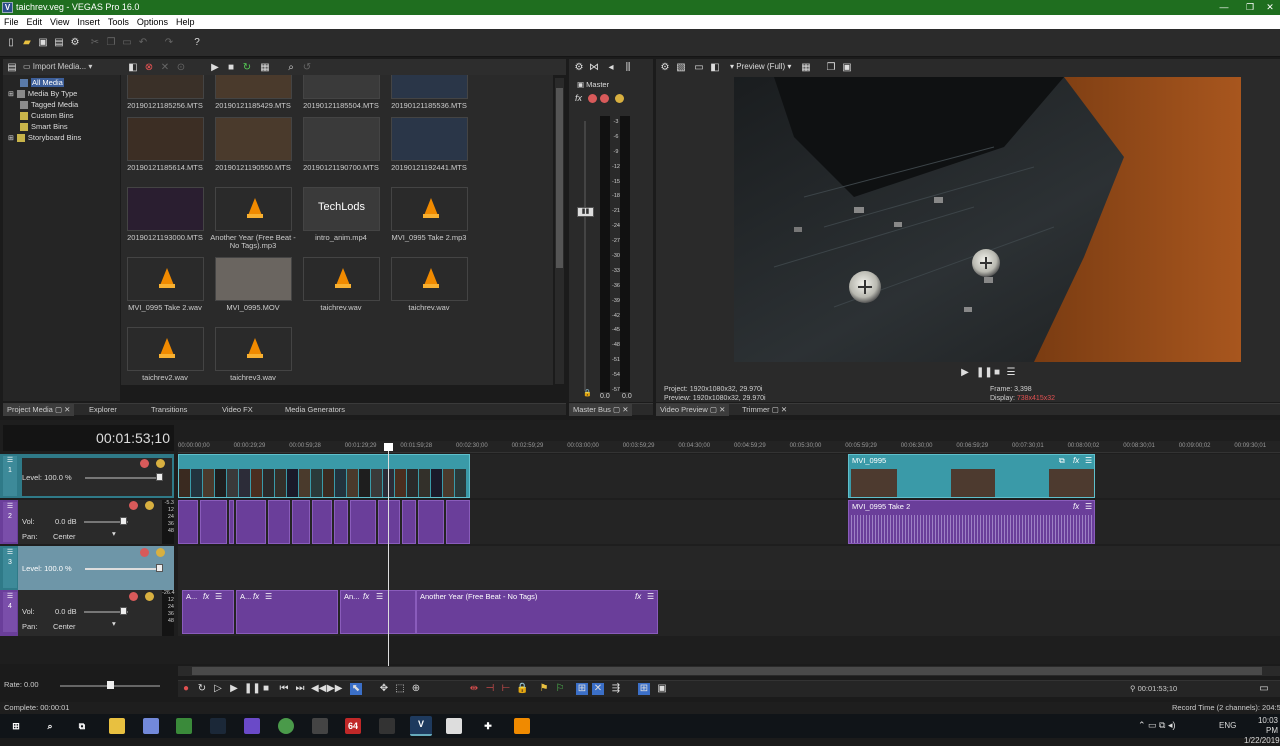 This screenshot has height=746, width=1280. I want to click on pan-crop-icon: ⧉, so click(1062, 461).